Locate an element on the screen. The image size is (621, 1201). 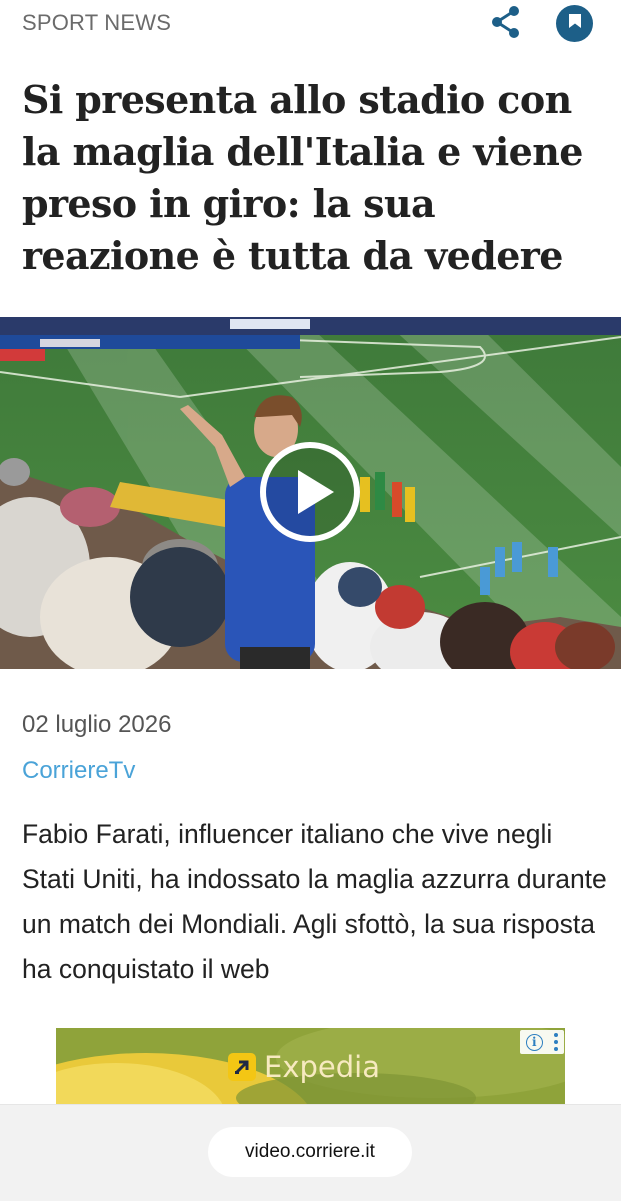
address-bar: video.corriere.it is located at coordinates (310, 1152).